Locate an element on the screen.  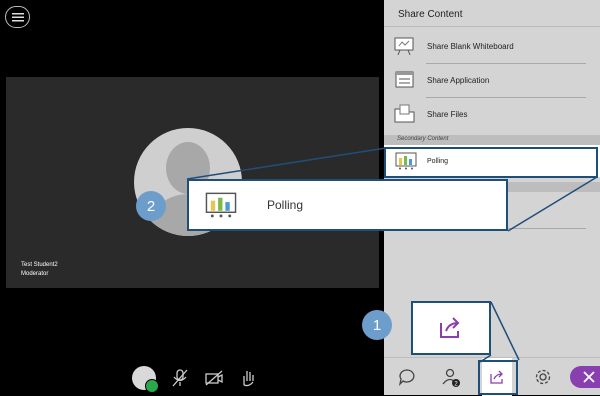
polling-callout-label: Polling is located at coordinates (285, 205).